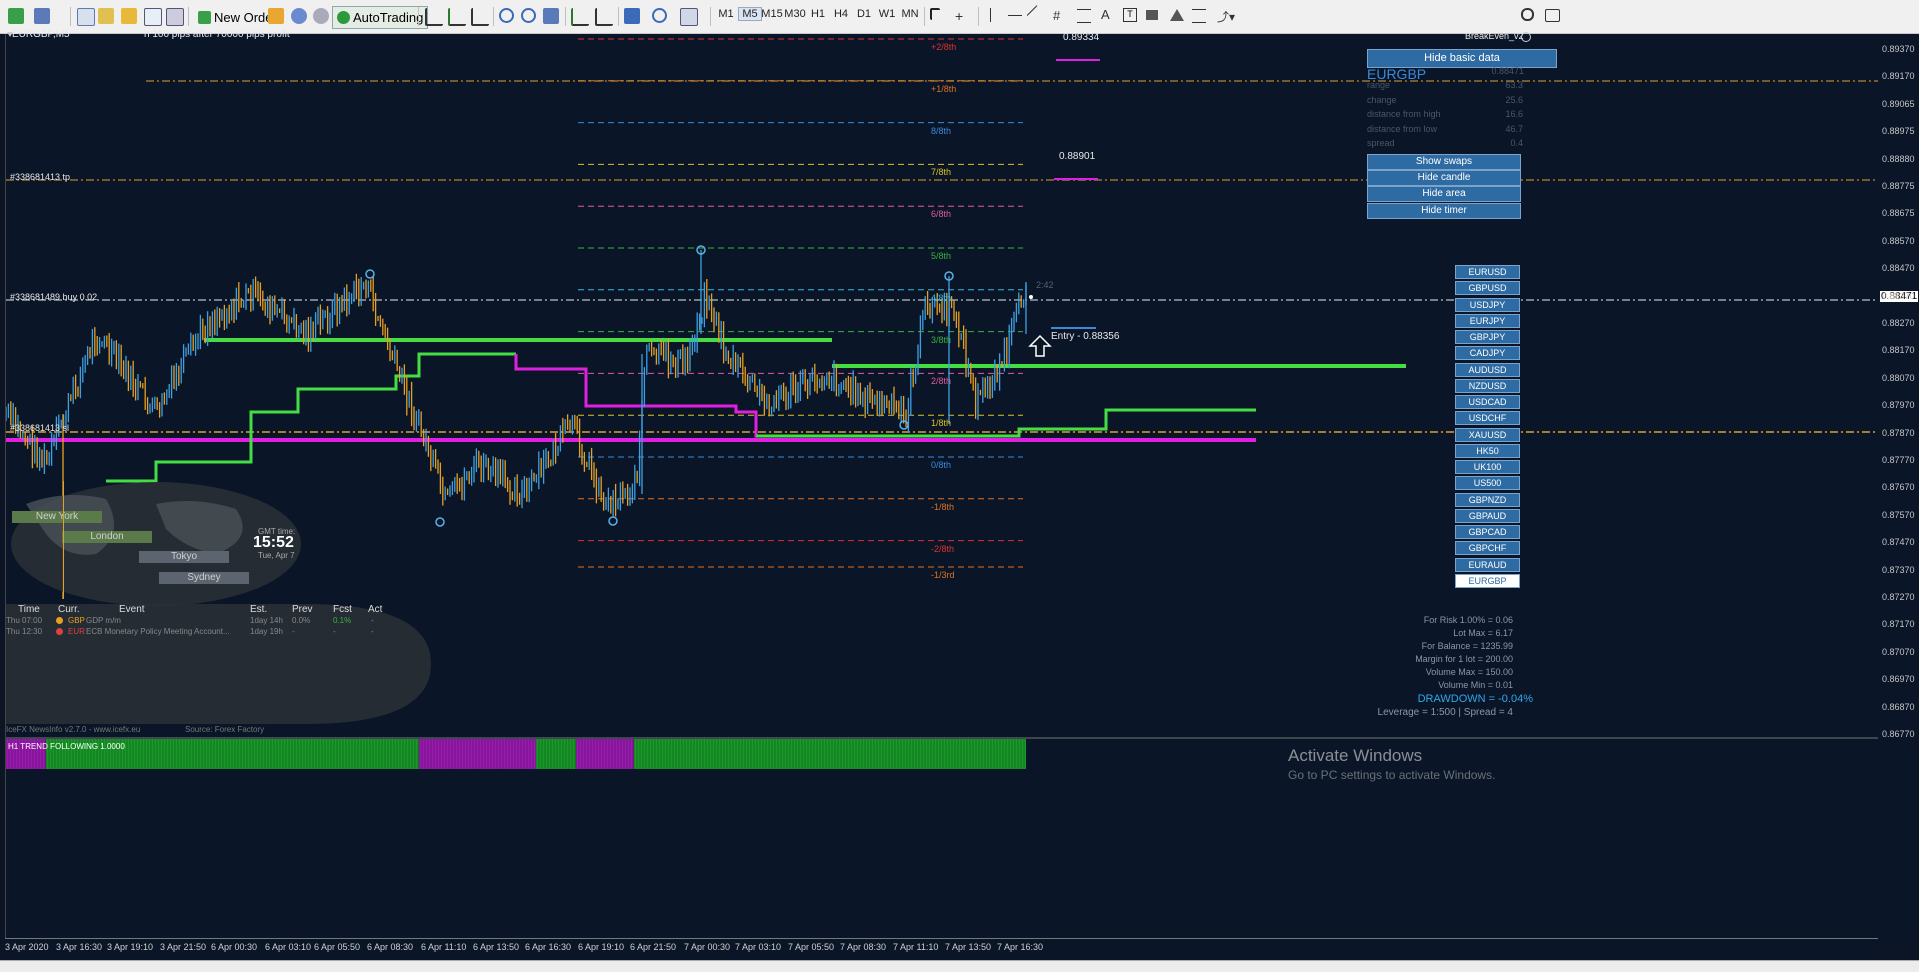 This screenshot has height=972, width=1919. What do you see at coordinates (1487, 467) in the screenshot?
I see `symbol-button-uk100: UK100` at bounding box center [1487, 467].